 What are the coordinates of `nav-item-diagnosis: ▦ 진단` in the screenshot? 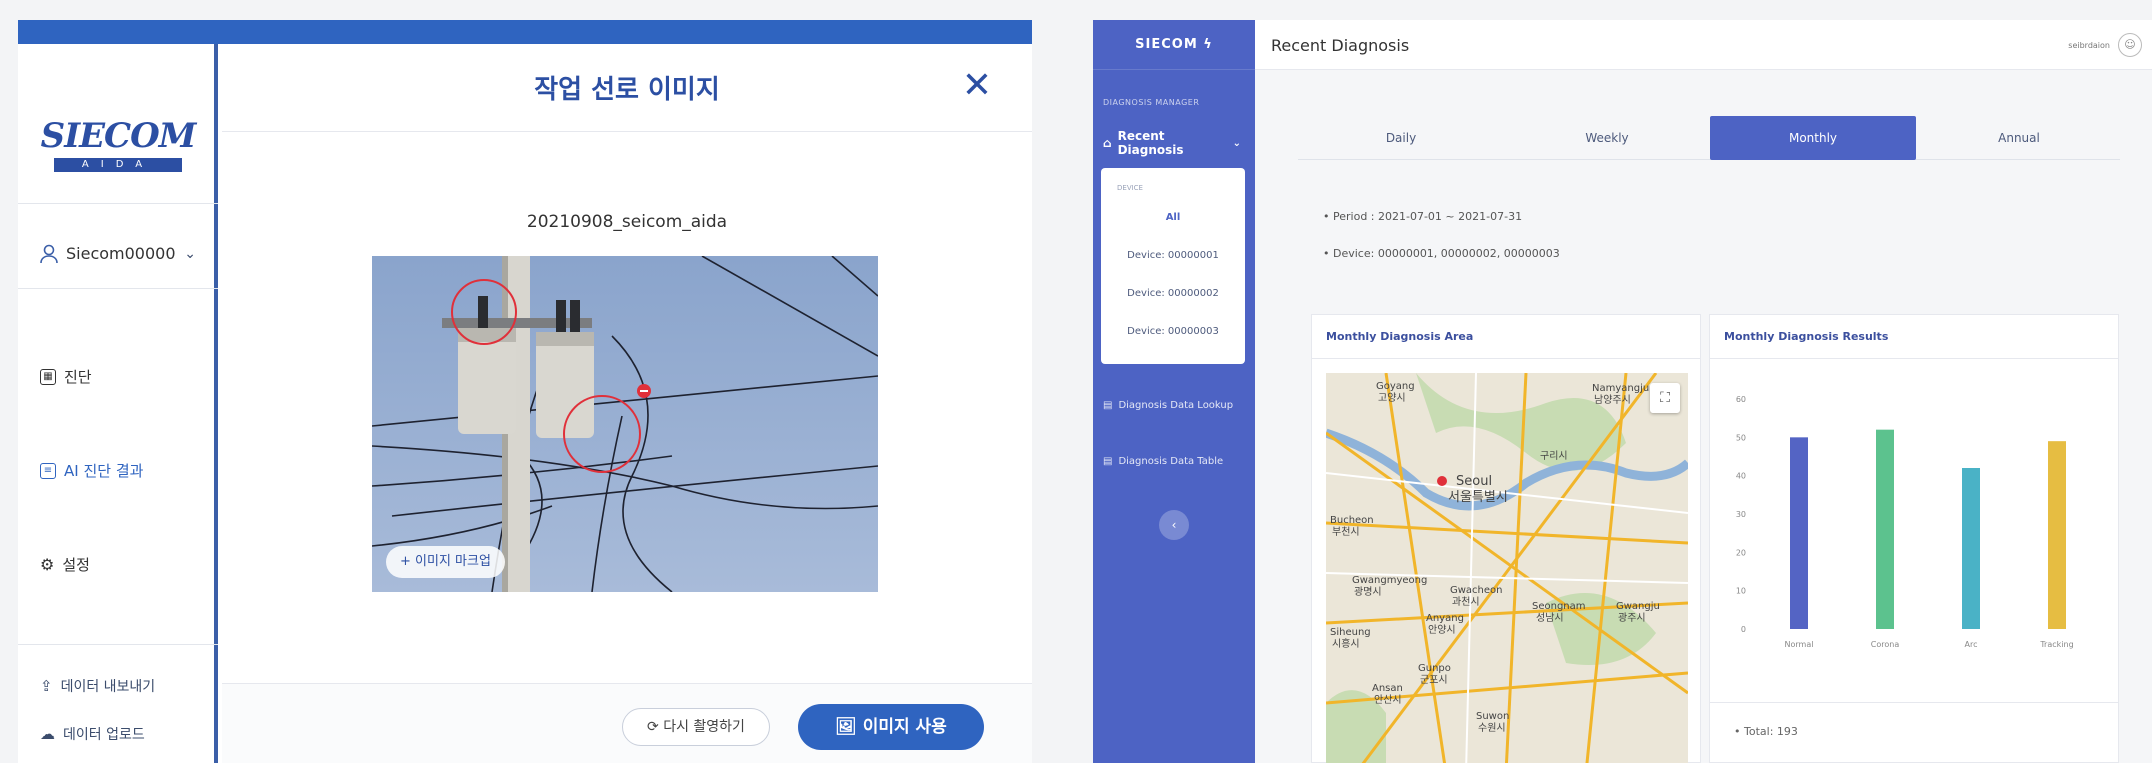 It's located at (66, 376).